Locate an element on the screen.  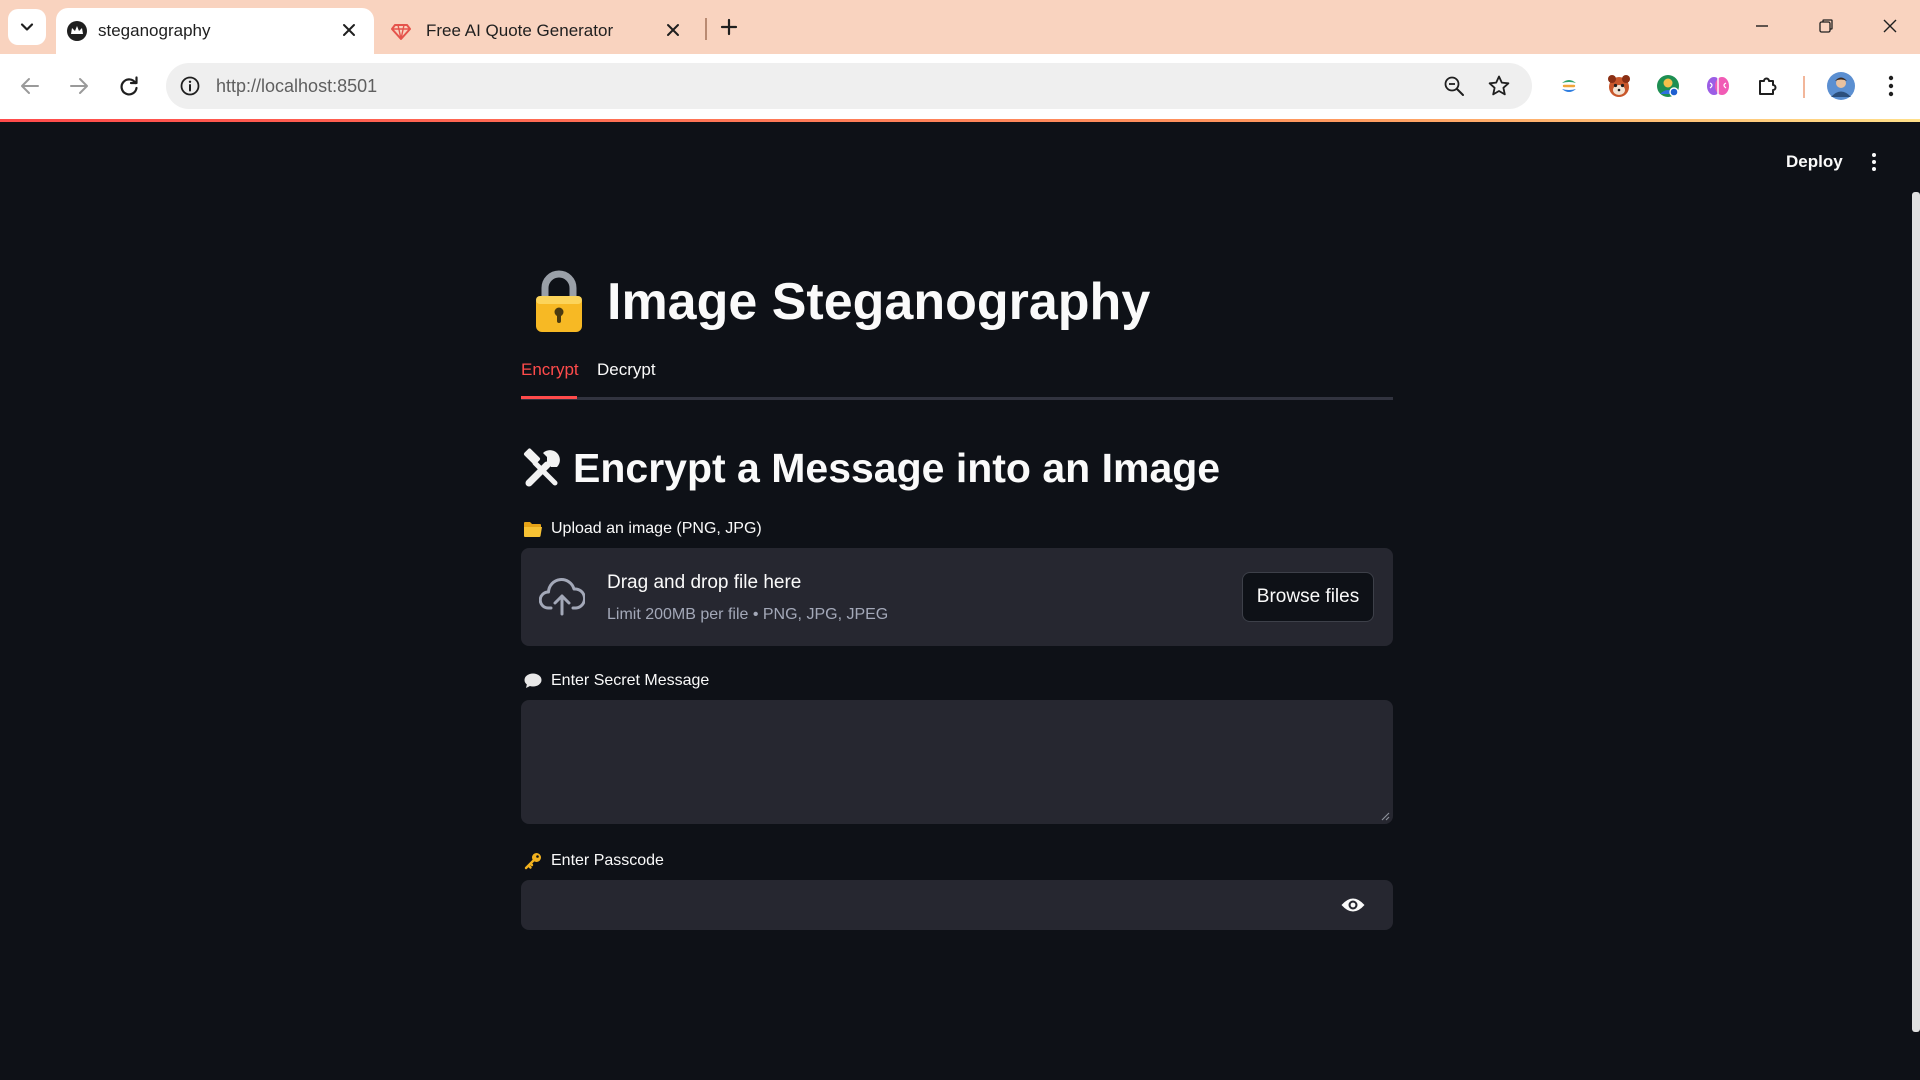
dropzone-title: Drag and drop file here is located at coordinates (704, 582).